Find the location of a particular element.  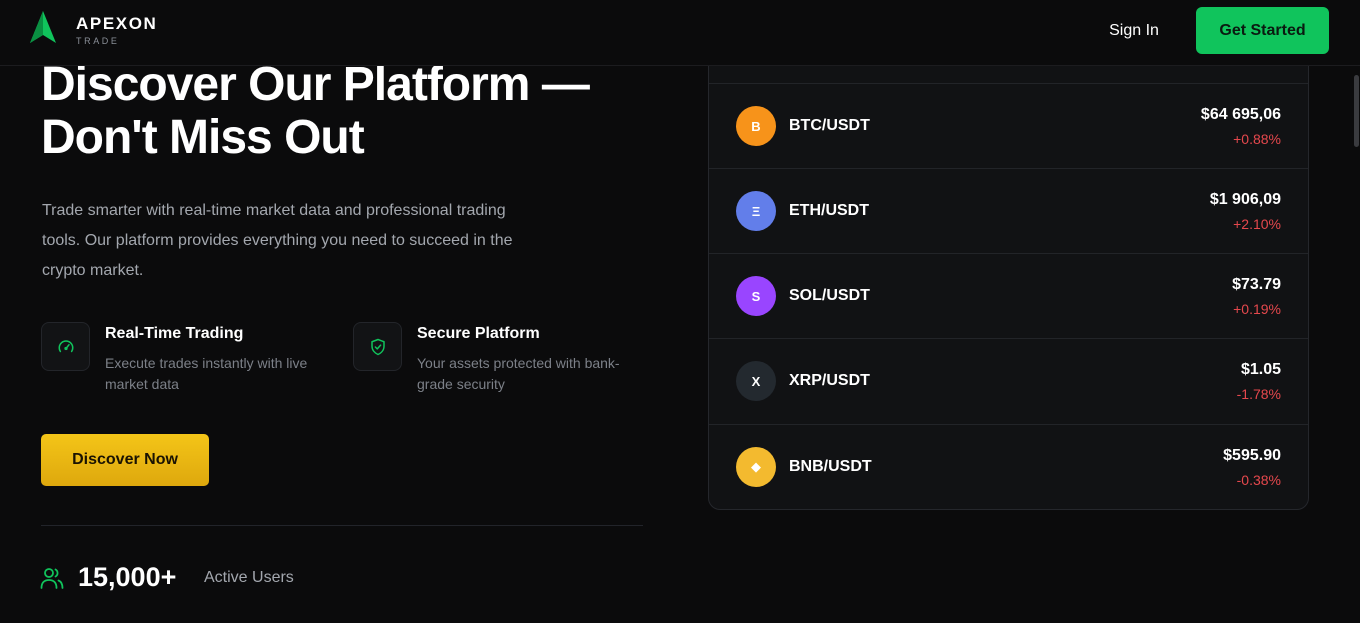

active-users-count: 15,000+ is located at coordinates (127, 577).